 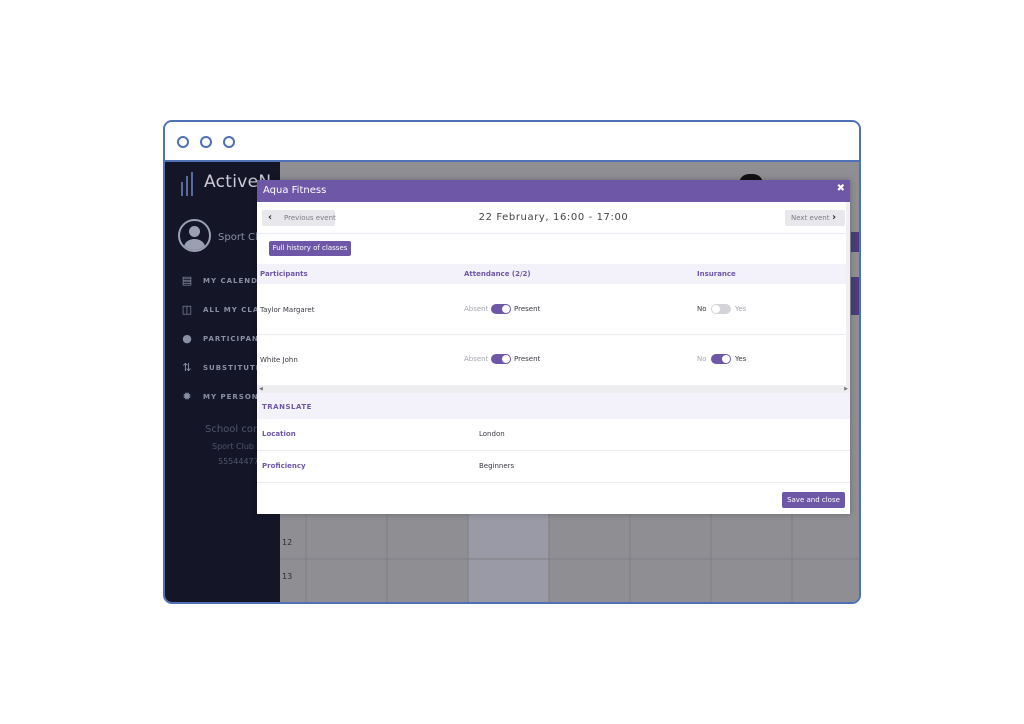 What do you see at coordinates (855, 242) in the screenshot?
I see `grid-view-icon` at bounding box center [855, 242].